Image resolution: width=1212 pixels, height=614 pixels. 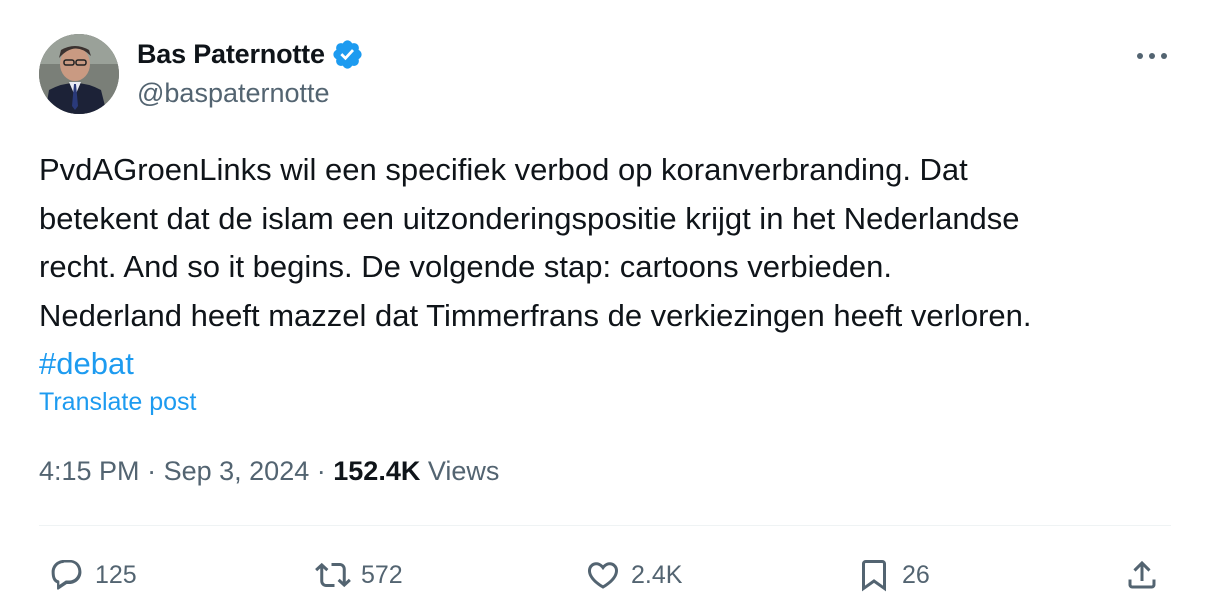 What do you see at coordinates (231, 54) in the screenshot?
I see `author-name: Bas Paternotte` at bounding box center [231, 54].